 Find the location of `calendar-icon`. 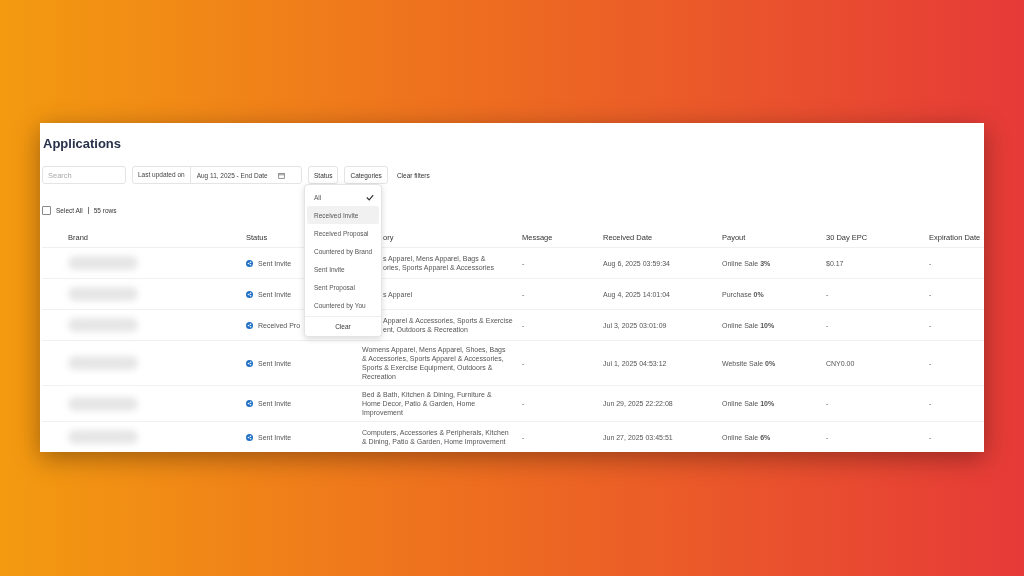

calendar-icon is located at coordinates (281, 175).